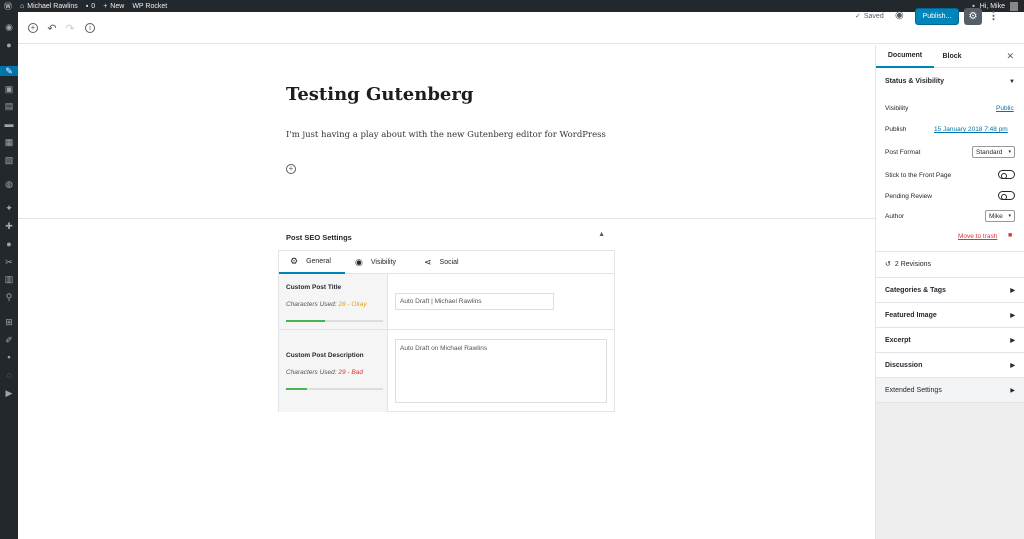 Image resolution: width=1024 pixels, height=539 pixels. Describe the element at coordinates (9, 45) in the screenshot. I see `jetpack-icon: ●` at that location.